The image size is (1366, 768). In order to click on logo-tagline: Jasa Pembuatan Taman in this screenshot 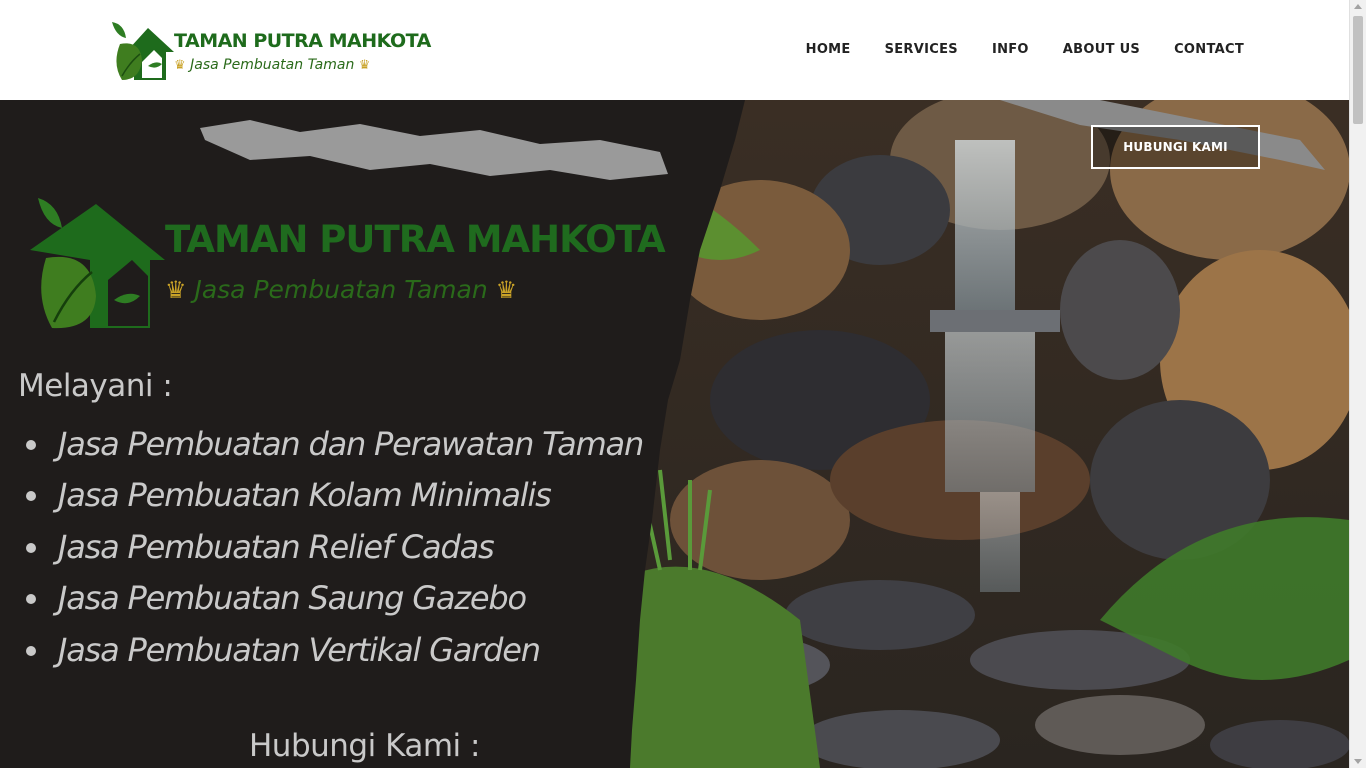, I will do `click(272, 65)`.